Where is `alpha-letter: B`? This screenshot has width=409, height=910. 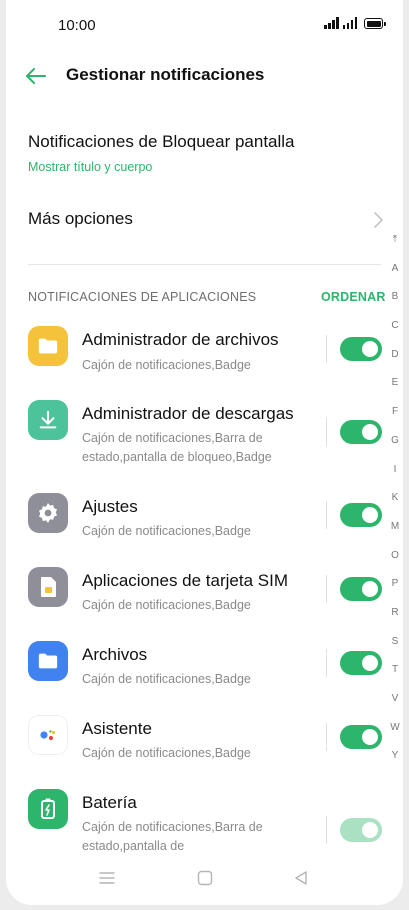
alpha-letter: B is located at coordinates (394, 297).